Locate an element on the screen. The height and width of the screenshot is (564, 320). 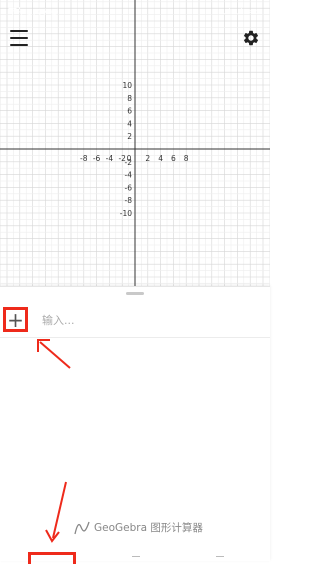
drag-handle is located at coordinates (135, 293).